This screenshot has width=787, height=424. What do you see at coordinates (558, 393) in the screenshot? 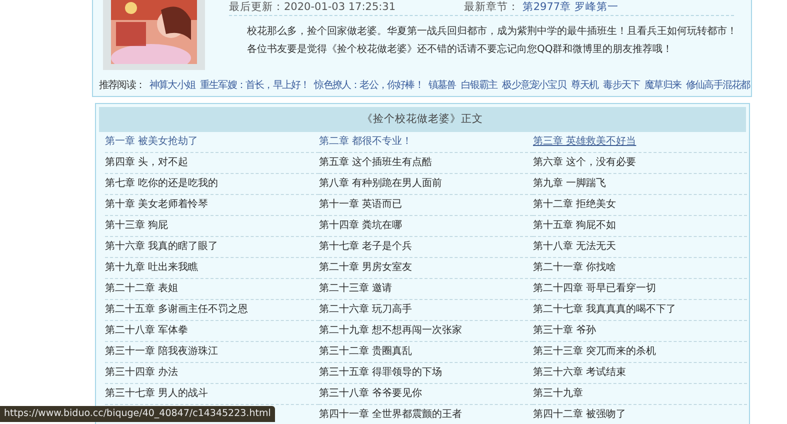
I see `chapter-link: 第三十九章` at bounding box center [558, 393].